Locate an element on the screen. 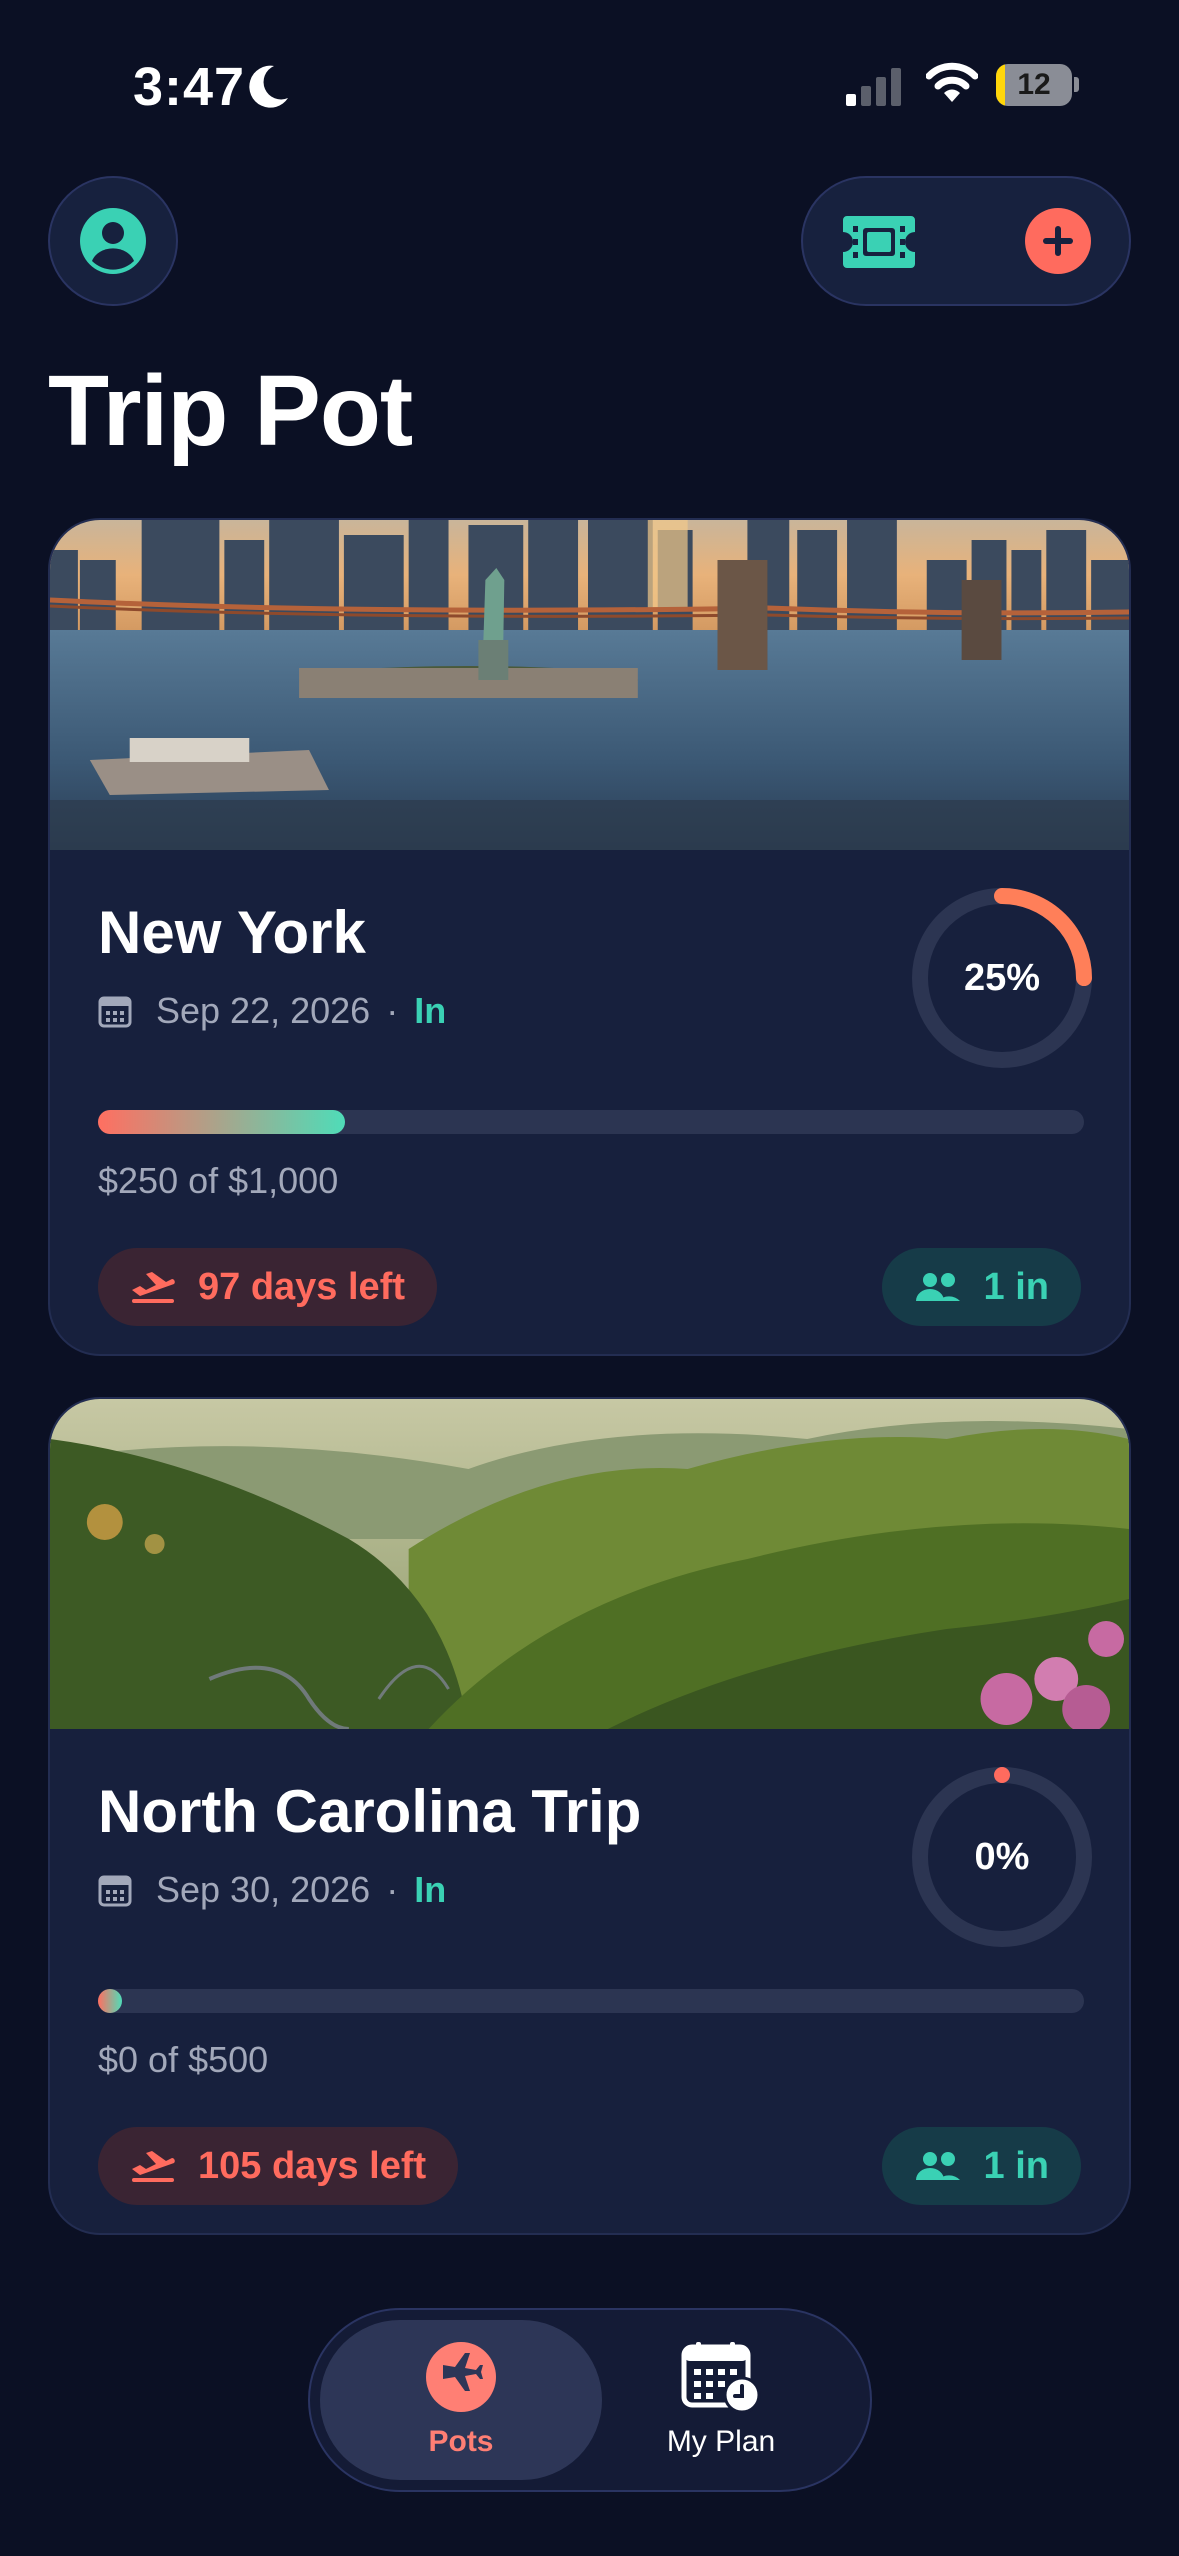 Image resolution: width=1179 pixels, height=2556 pixels. moon-icon is located at coordinates (268, 86).